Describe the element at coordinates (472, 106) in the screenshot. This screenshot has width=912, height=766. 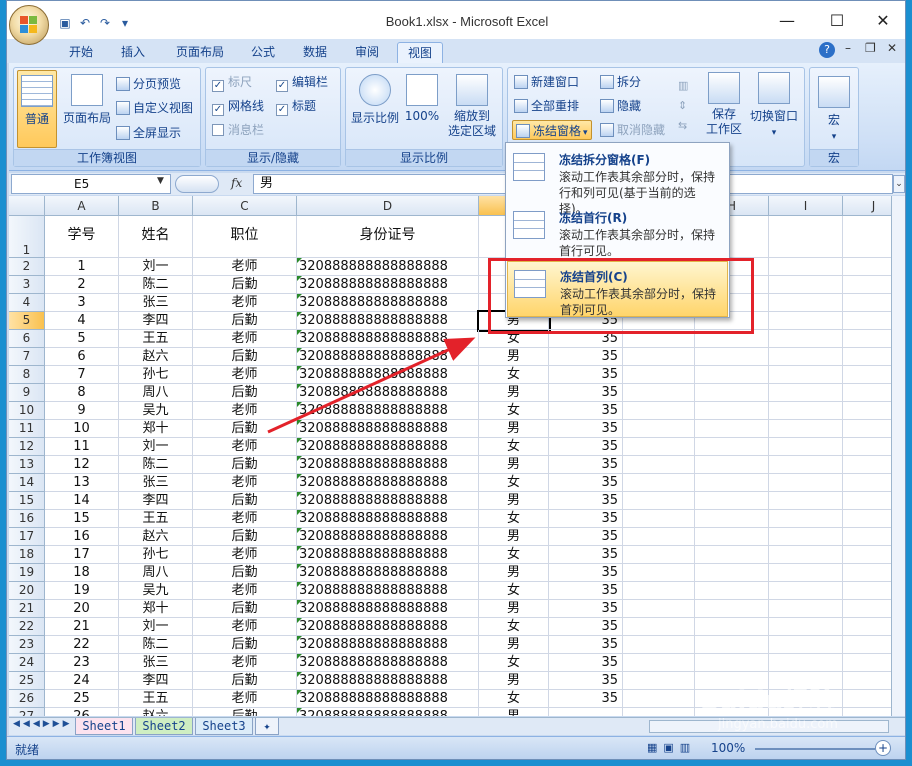
I see `zoom-to-selection-button: 缩放到 选定区域` at that location.